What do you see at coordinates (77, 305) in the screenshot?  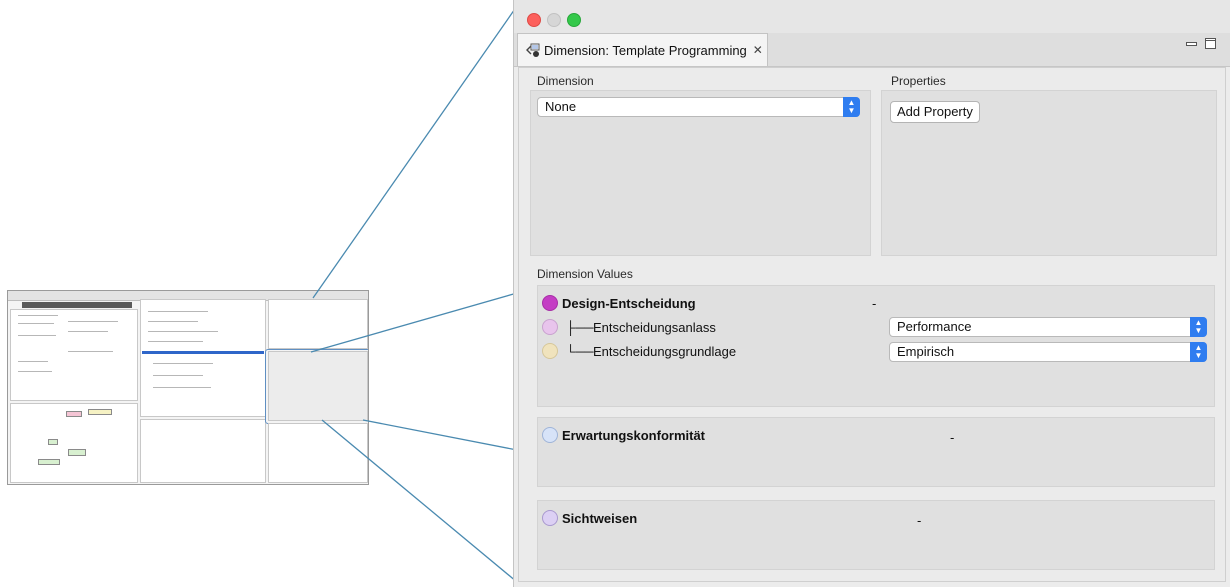 I see `thumbnail-slide-header` at bounding box center [77, 305].